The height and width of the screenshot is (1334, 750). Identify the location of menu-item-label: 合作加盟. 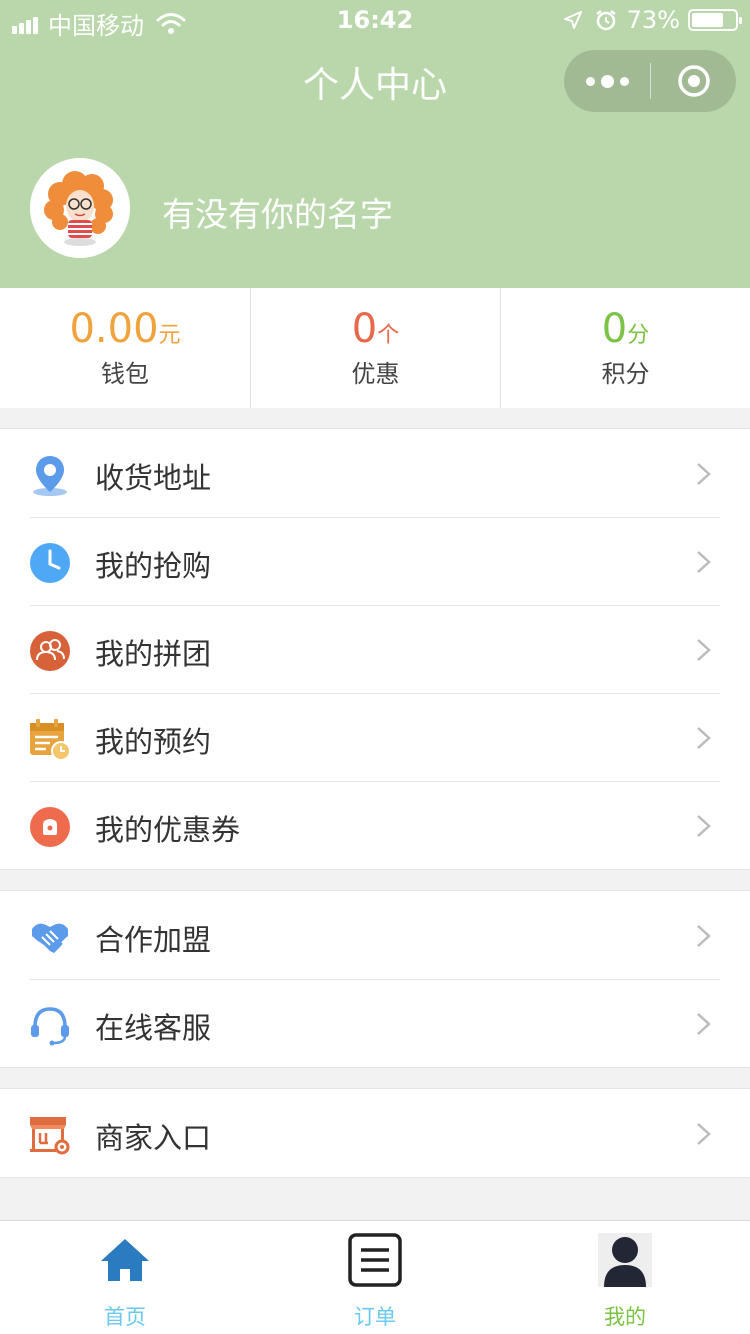
(153, 940).